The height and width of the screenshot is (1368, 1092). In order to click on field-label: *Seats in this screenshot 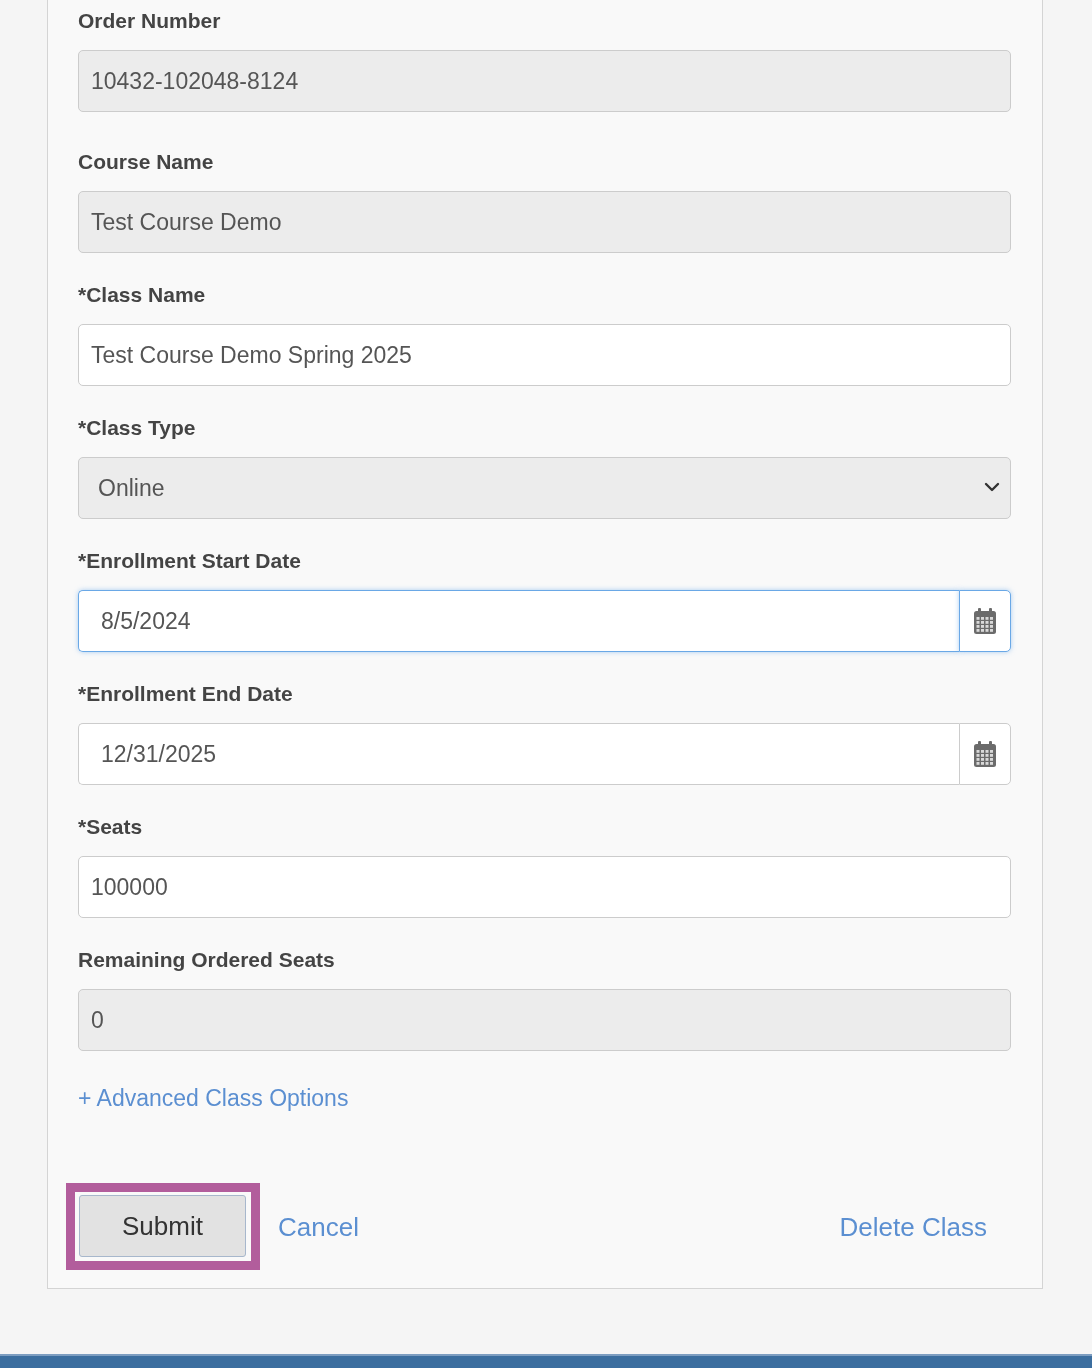, I will do `click(111, 827)`.